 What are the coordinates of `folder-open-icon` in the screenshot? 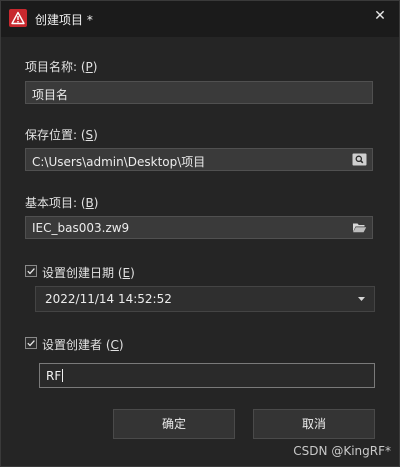 It's located at (359, 227).